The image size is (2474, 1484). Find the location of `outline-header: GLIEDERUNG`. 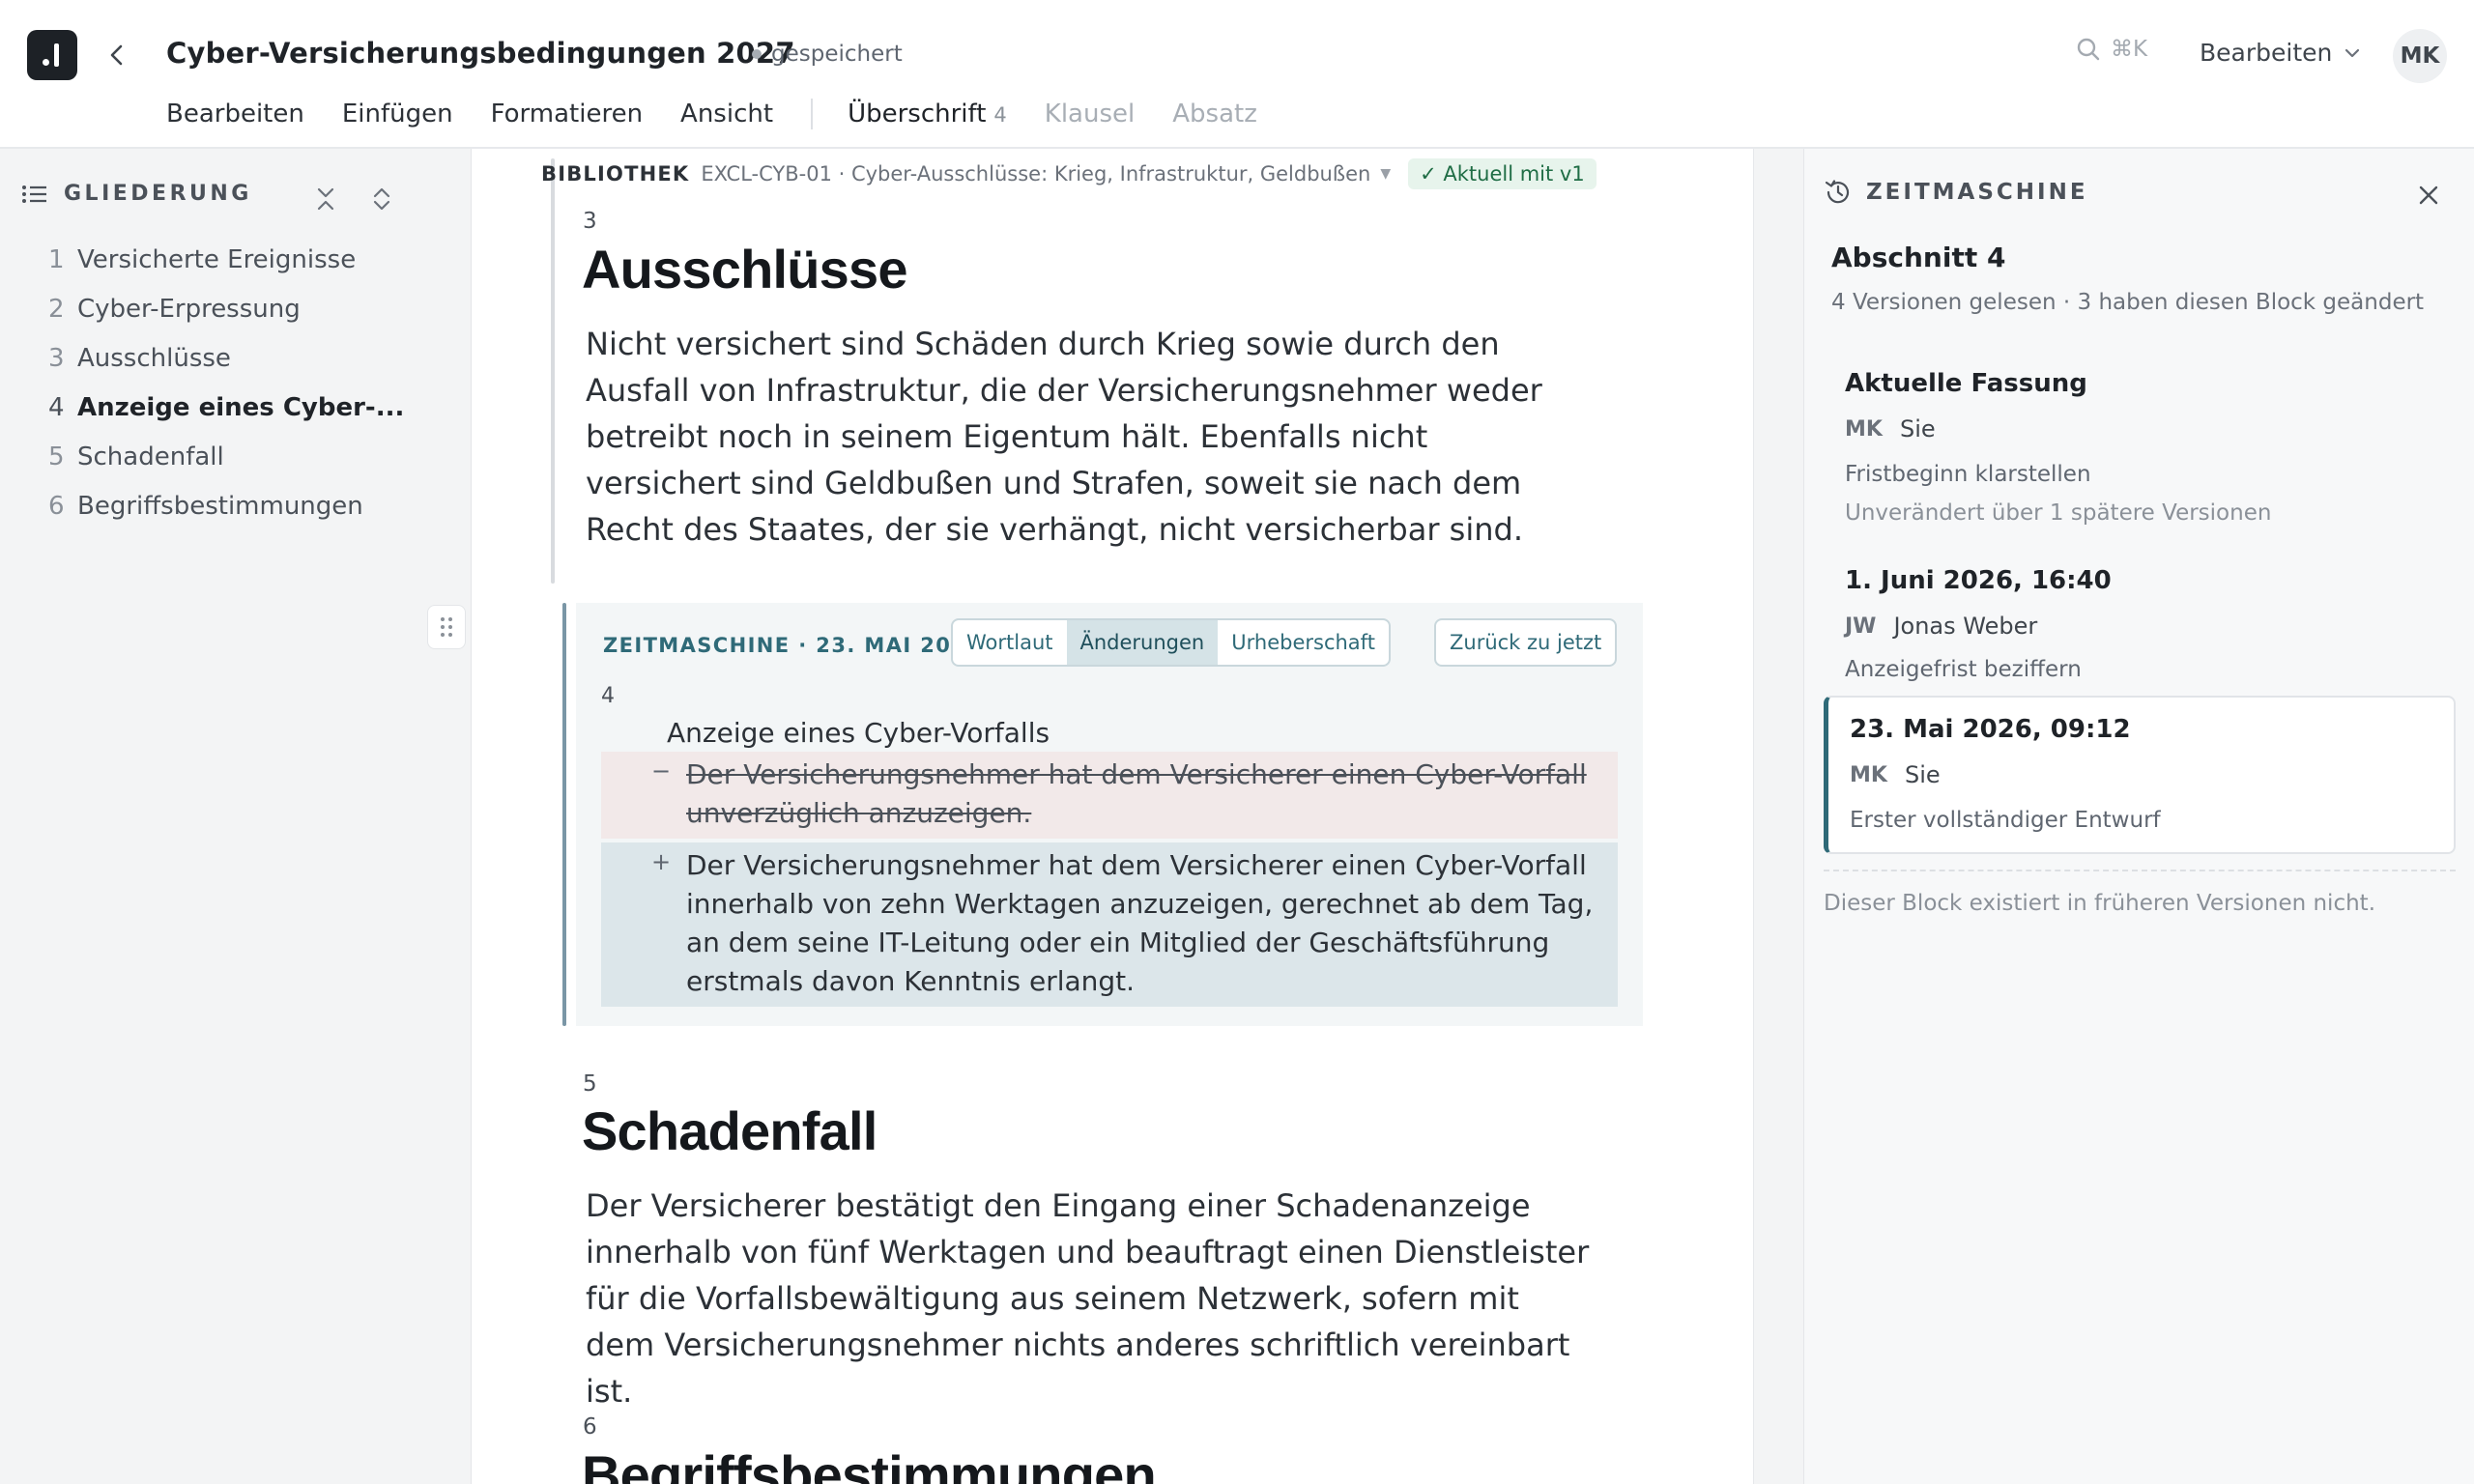

outline-header: GLIEDERUNG is located at coordinates (215, 197).